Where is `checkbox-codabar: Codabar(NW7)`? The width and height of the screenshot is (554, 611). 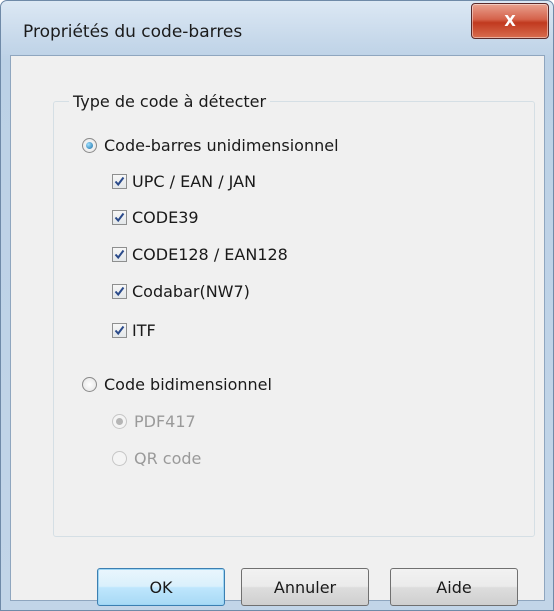 checkbox-codabar: Codabar(NW7) is located at coordinates (181, 291).